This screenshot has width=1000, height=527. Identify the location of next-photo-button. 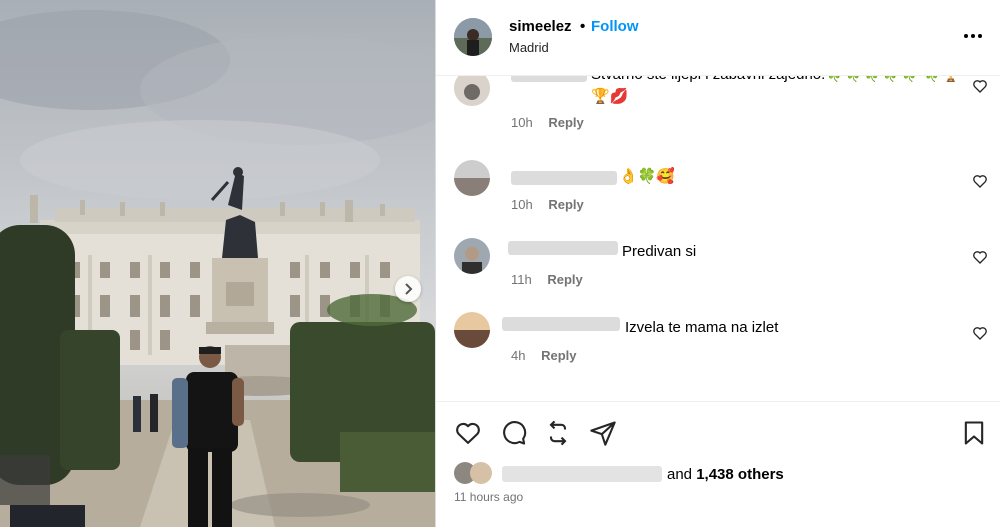
(408, 289).